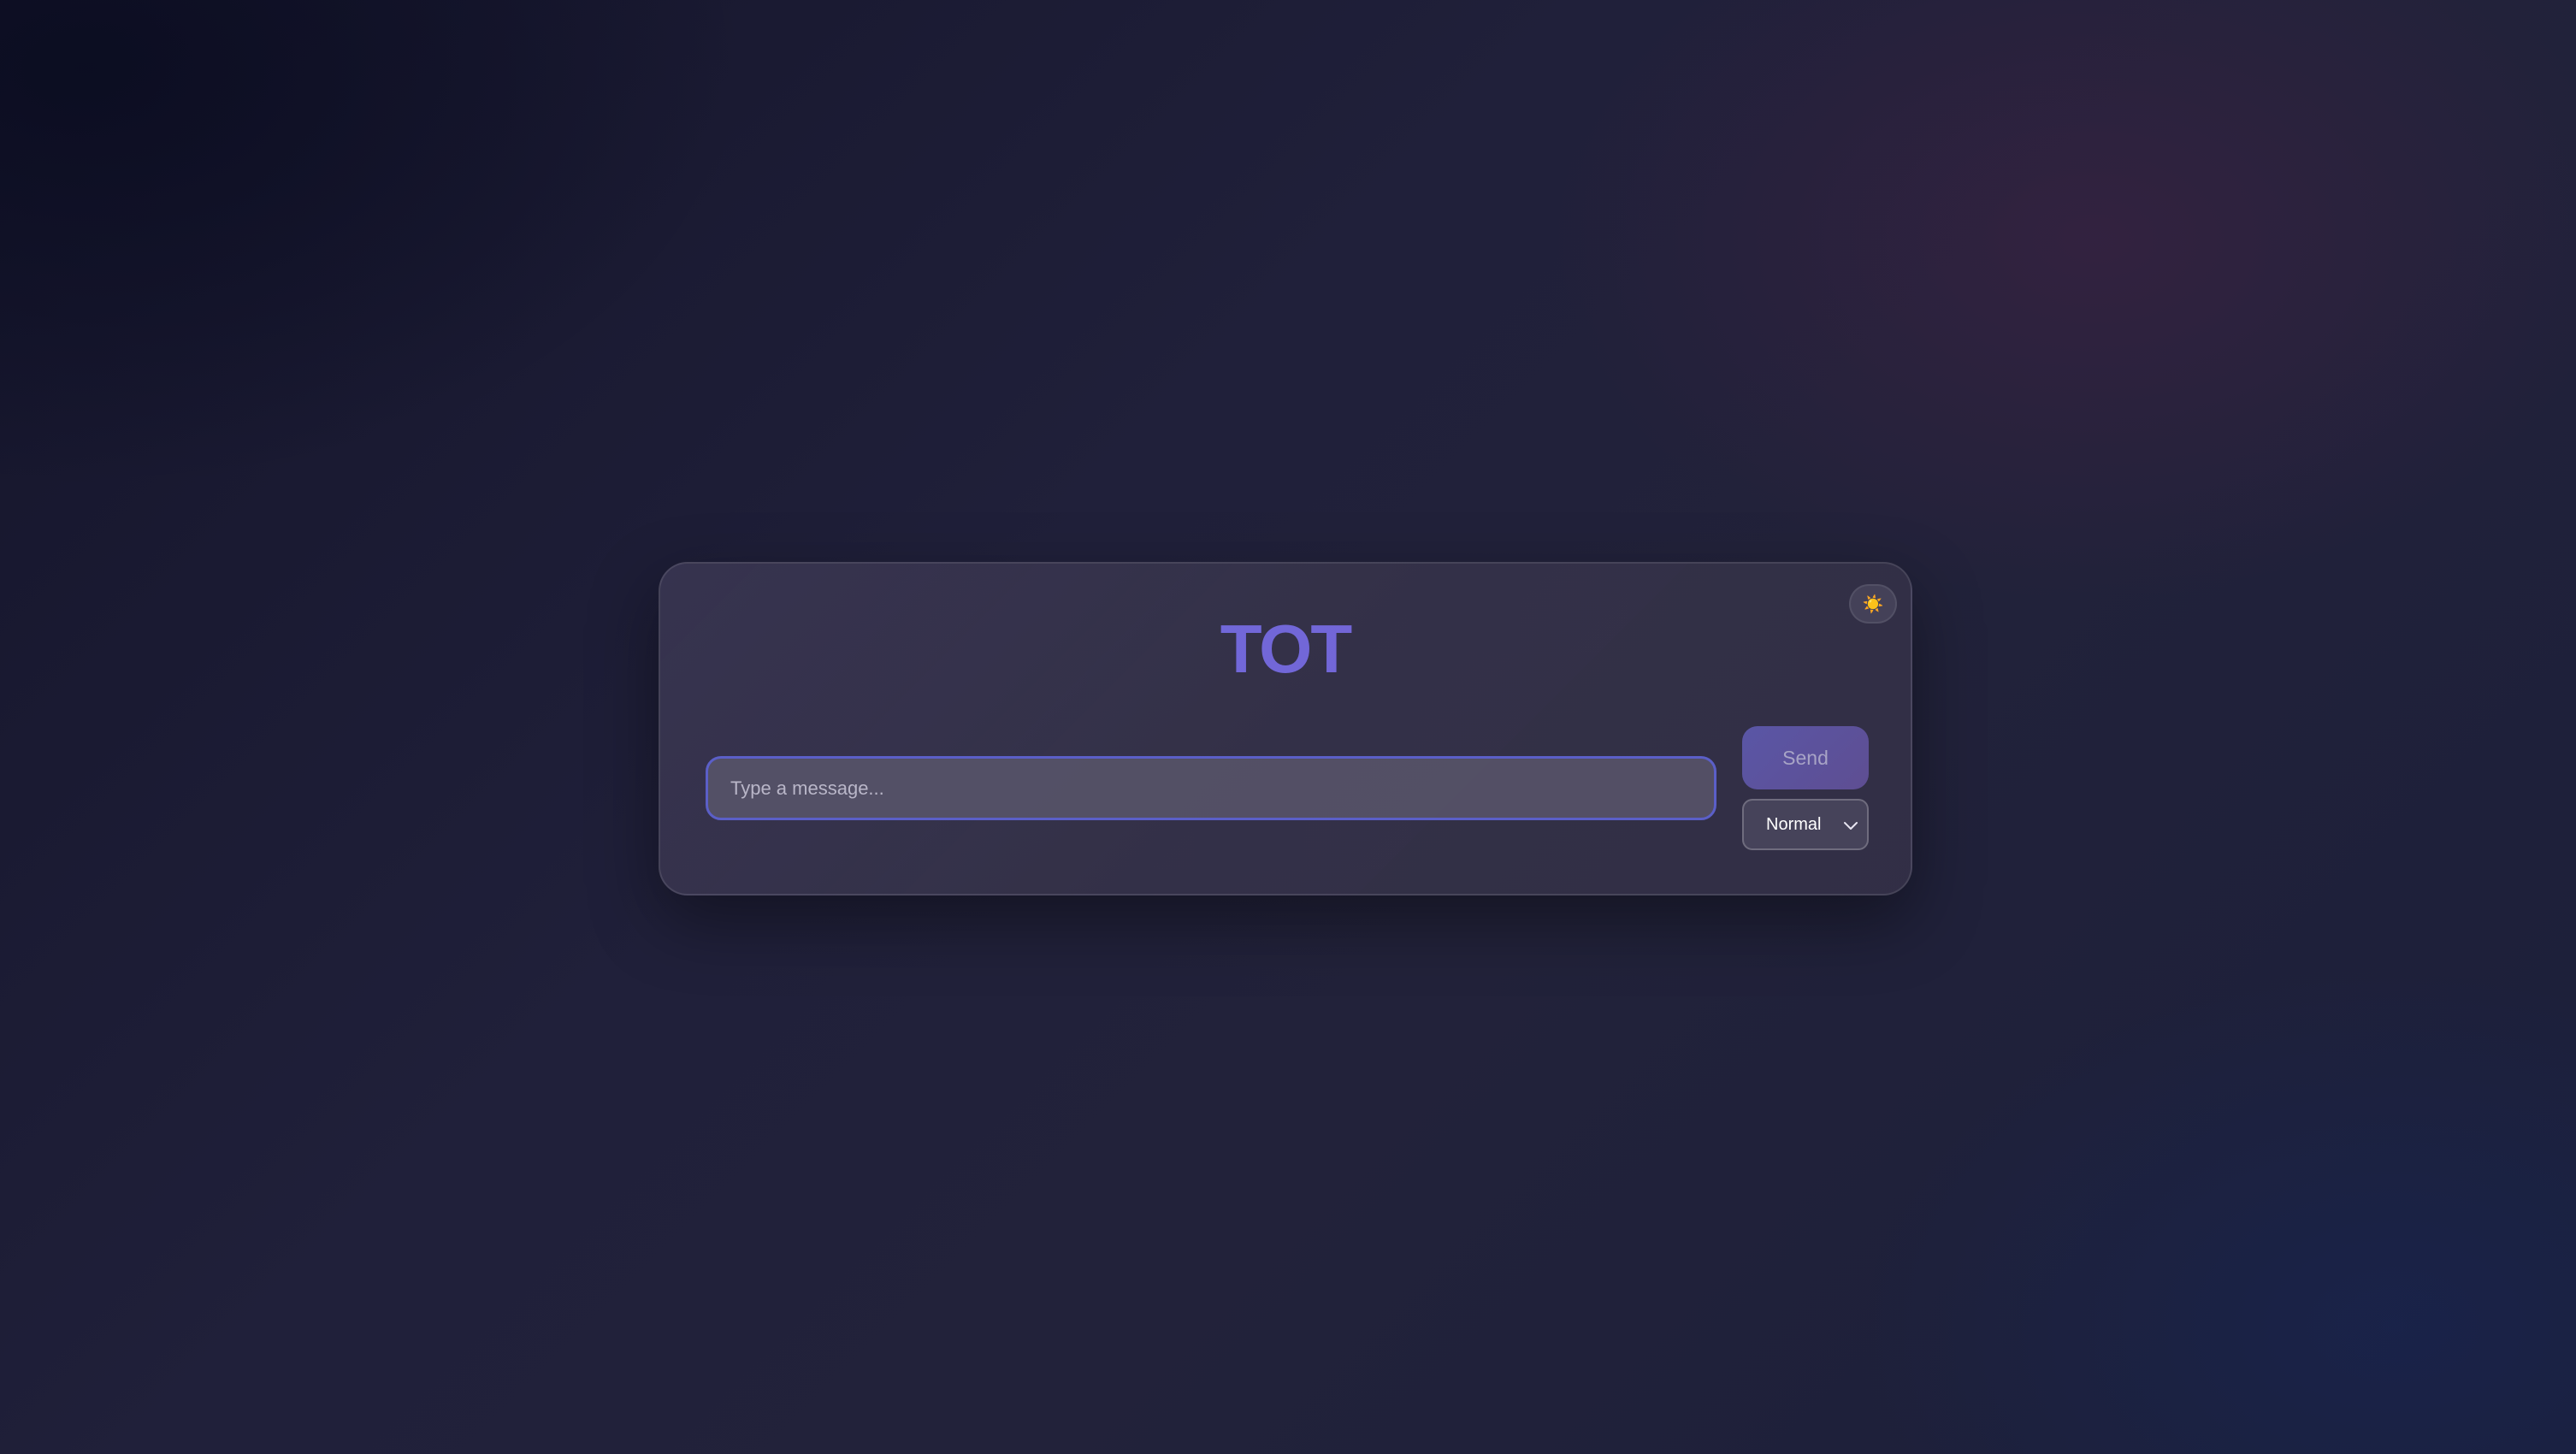 This screenshot has height=1454, width=2576. What do you see at coordinates (1805, 757) in the screenshot?
I see `send-button: Send` at bounding box center [1805, 757].